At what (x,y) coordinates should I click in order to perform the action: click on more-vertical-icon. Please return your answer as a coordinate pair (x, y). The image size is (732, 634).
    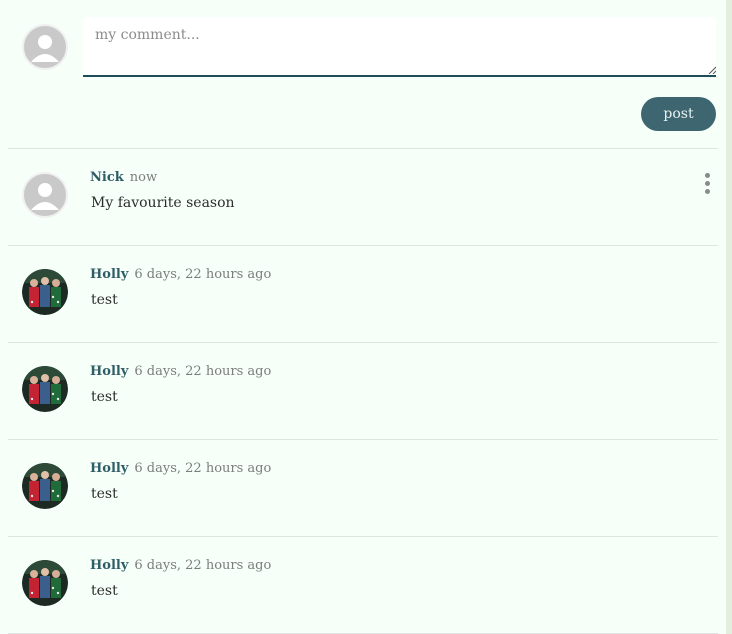
    Looking at the image, I should click on (707, 175).